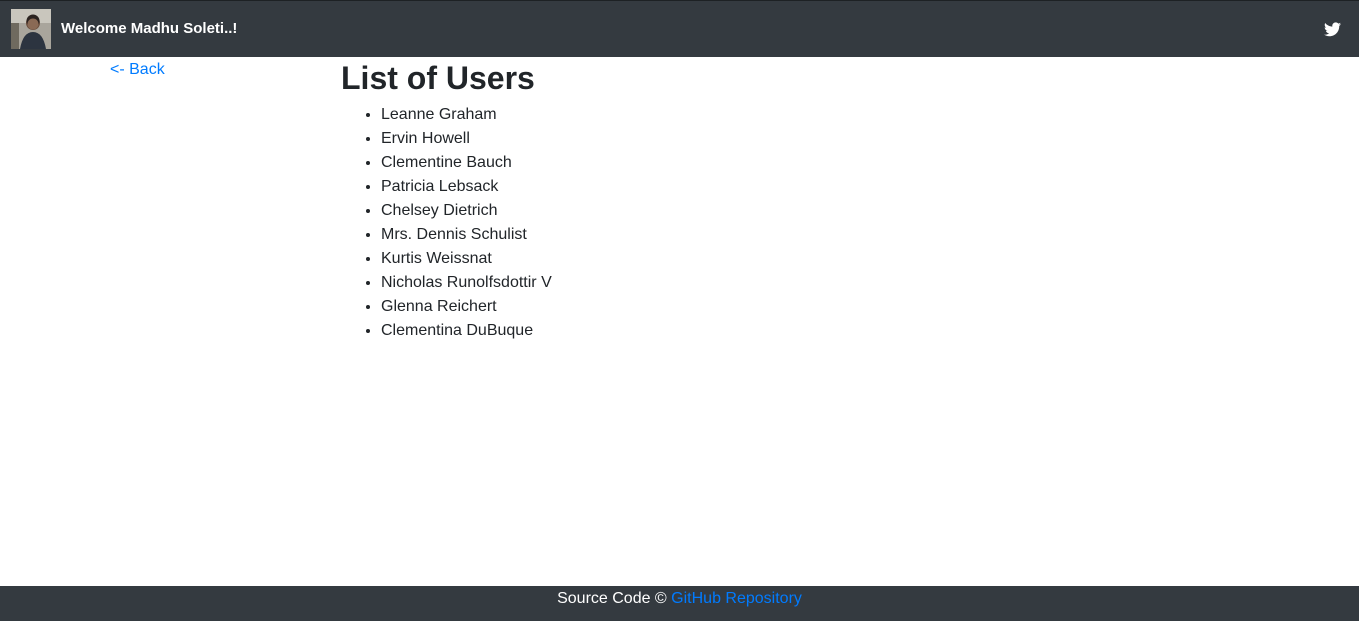 The height and width of the screenshot is (621, 1359). Describe the element at coordinates (466, 259) in the screenshot. I see `list-item: Kurtis Weissnat` at that location.